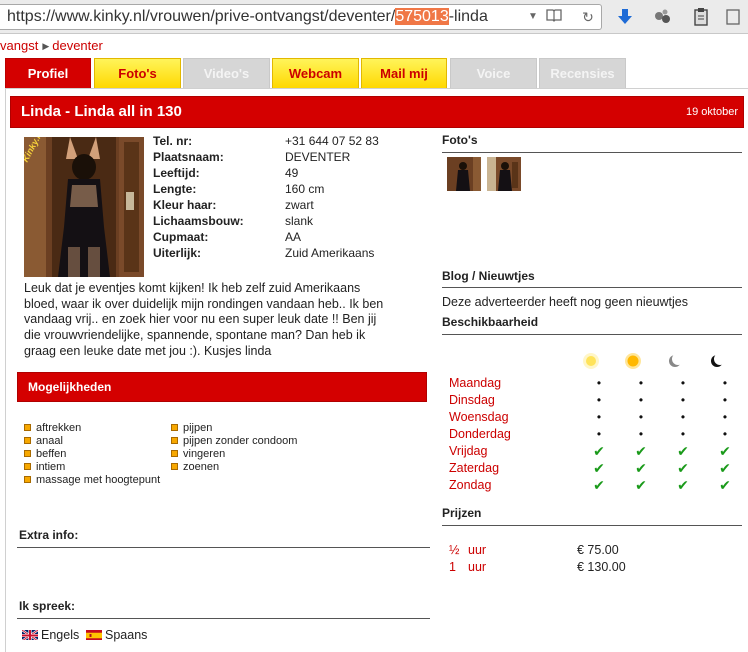  I want to click on option-label: beffen, so click(51, 454).